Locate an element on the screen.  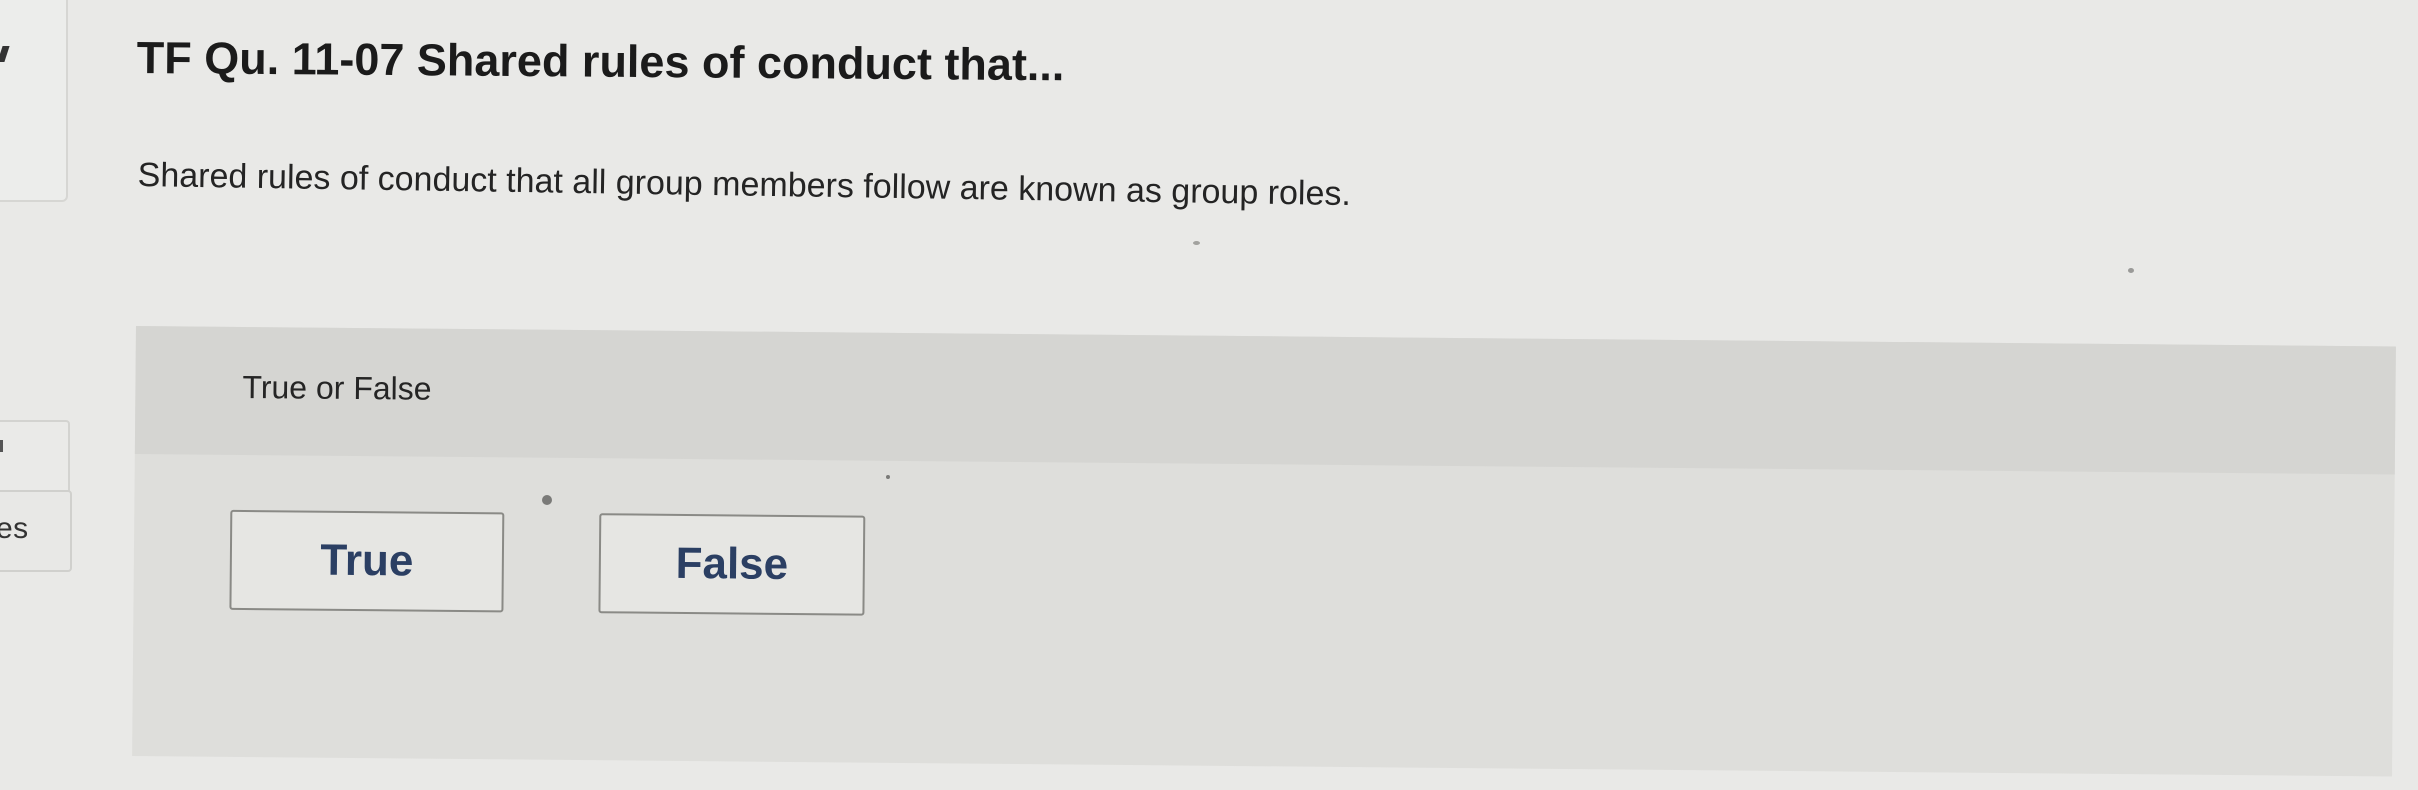
sidebar-marker-icon is located at coordinates (1, 446).